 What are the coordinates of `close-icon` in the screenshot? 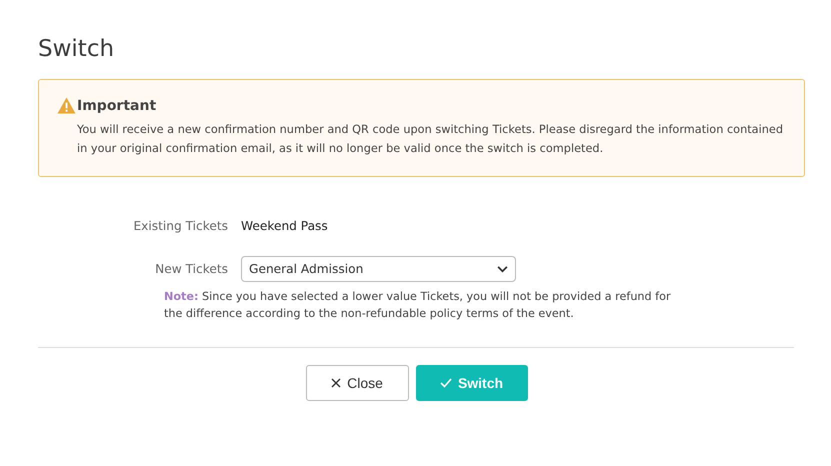 It's located at (336, 383).